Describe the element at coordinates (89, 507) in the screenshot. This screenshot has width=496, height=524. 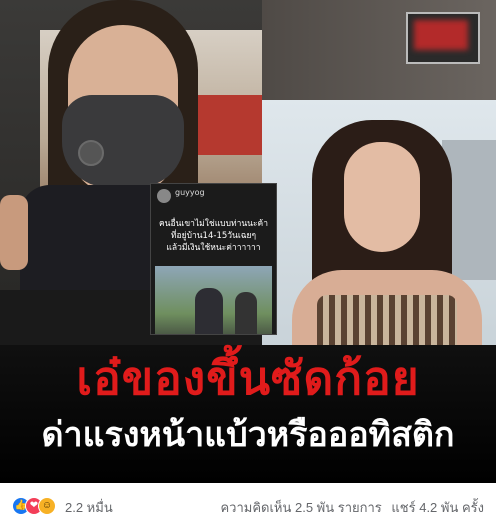
I see `reaction-count: 2.2 หมื่น` at that location.